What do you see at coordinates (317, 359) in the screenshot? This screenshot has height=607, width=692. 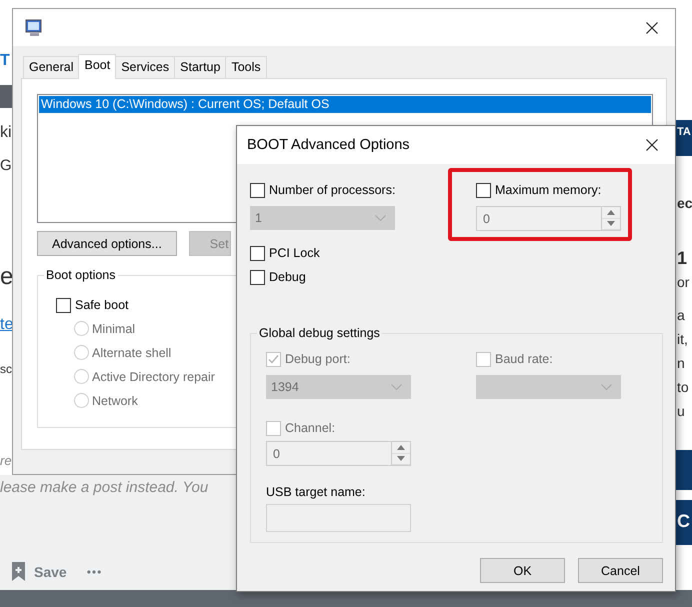 I see `checkbox-label: Debug port:` at bounding box center [317, 359].